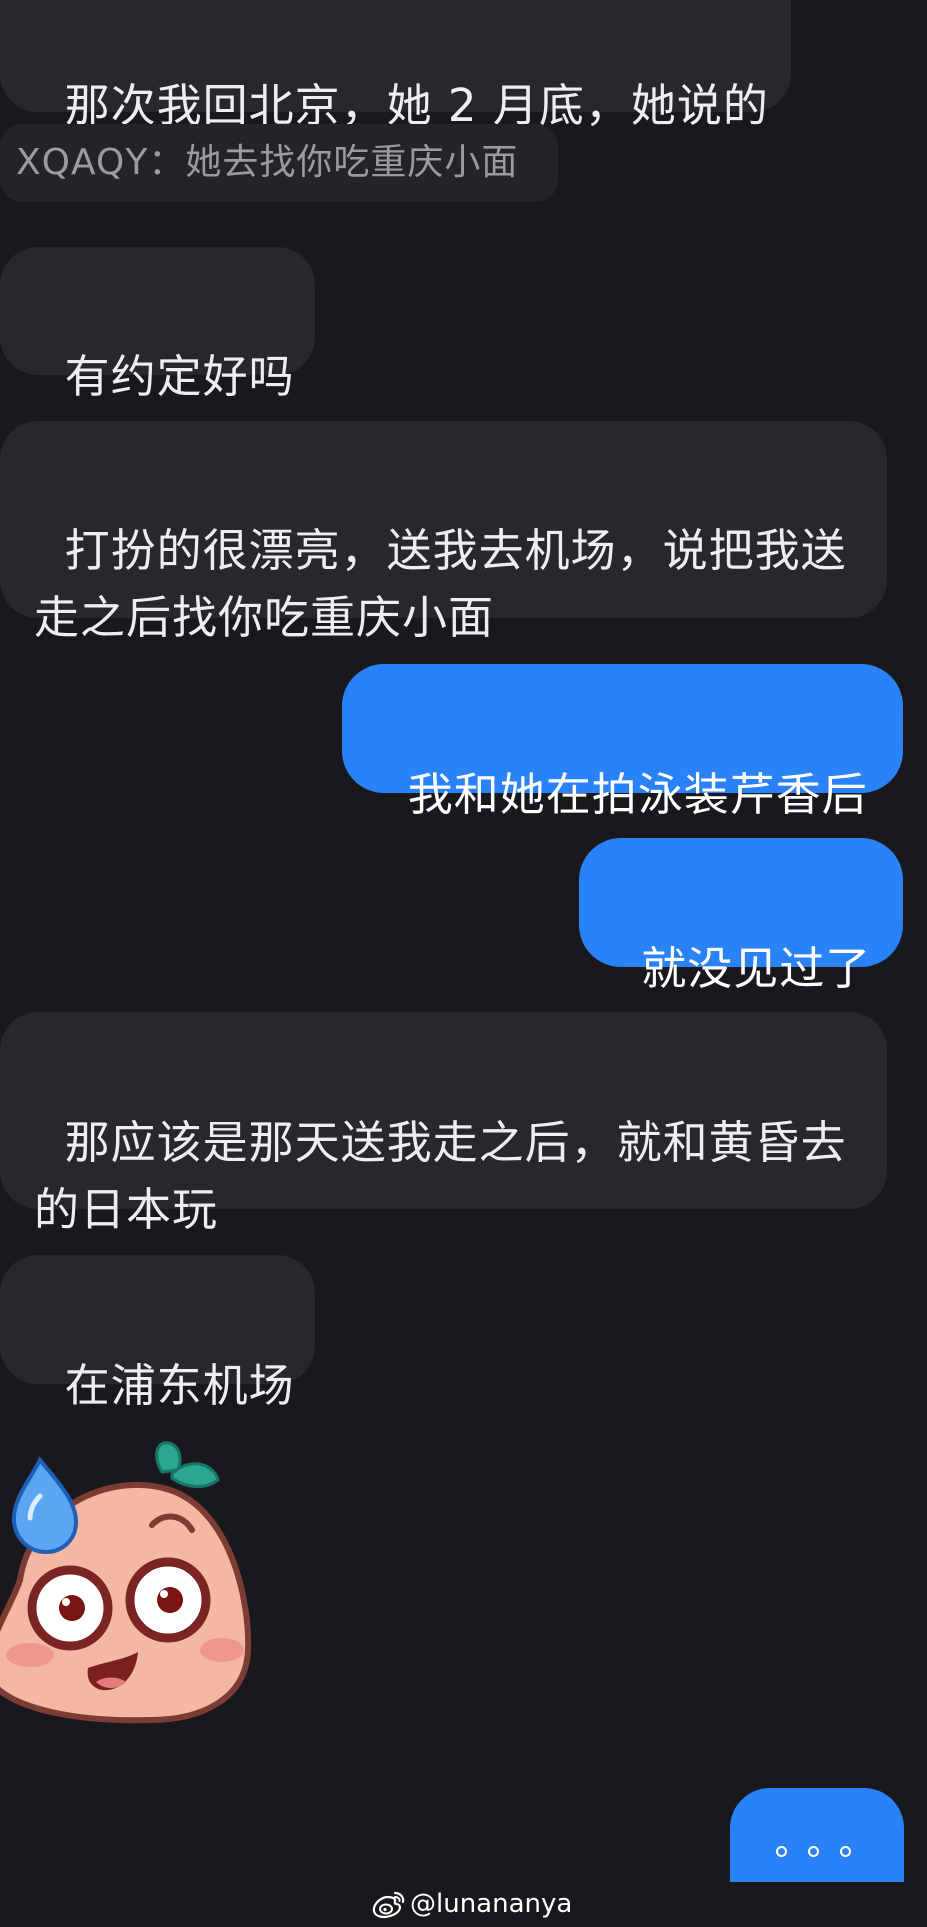 The image size is (927, 1927). What do you see at coordinates (388, 1905) in the screenshot?
I see `weibo-logo-icon` at bounding box center [388, 1905].